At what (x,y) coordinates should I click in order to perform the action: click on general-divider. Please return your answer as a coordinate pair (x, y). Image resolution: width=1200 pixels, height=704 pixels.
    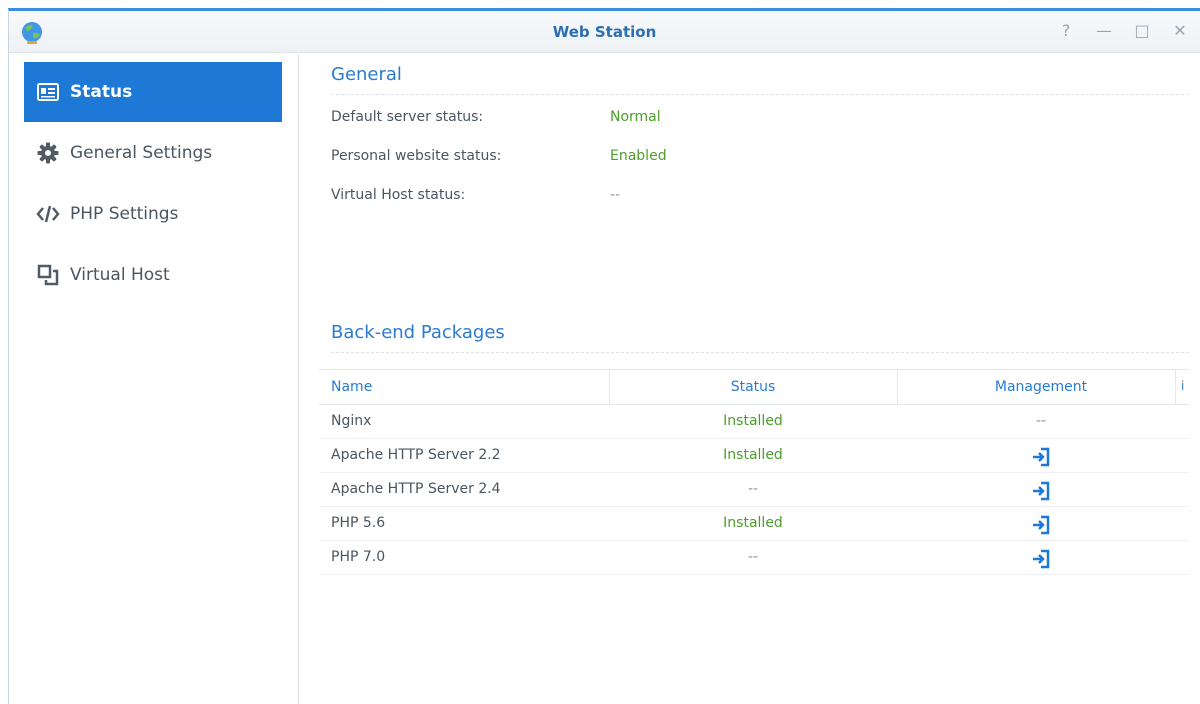
    Looking at the image, I should click on (760, 94).